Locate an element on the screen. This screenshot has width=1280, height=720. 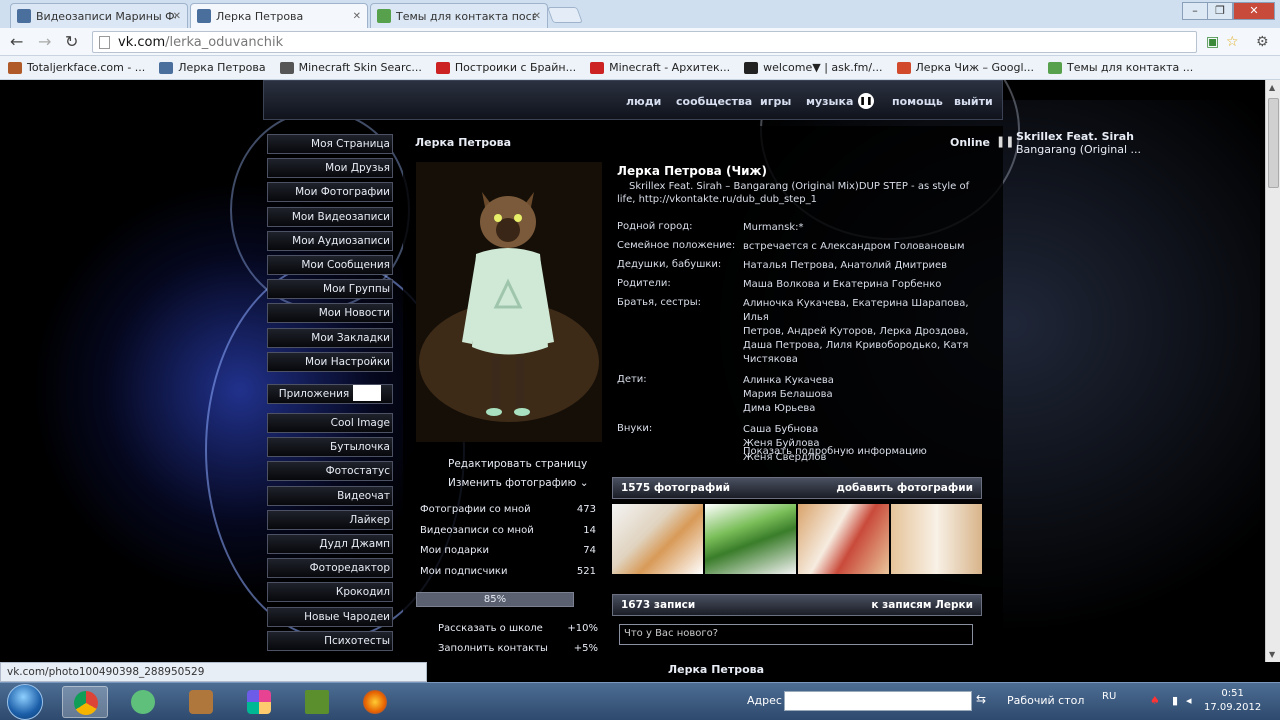
sidebar-app-item: Психотесты is located at coordinates (330, 640).